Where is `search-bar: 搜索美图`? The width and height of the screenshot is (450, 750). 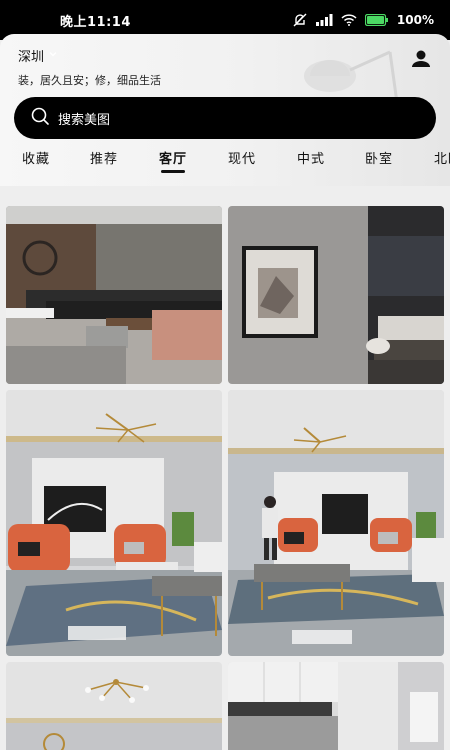 search-bar: 搜索美图 is located at coordinates (225, 118).